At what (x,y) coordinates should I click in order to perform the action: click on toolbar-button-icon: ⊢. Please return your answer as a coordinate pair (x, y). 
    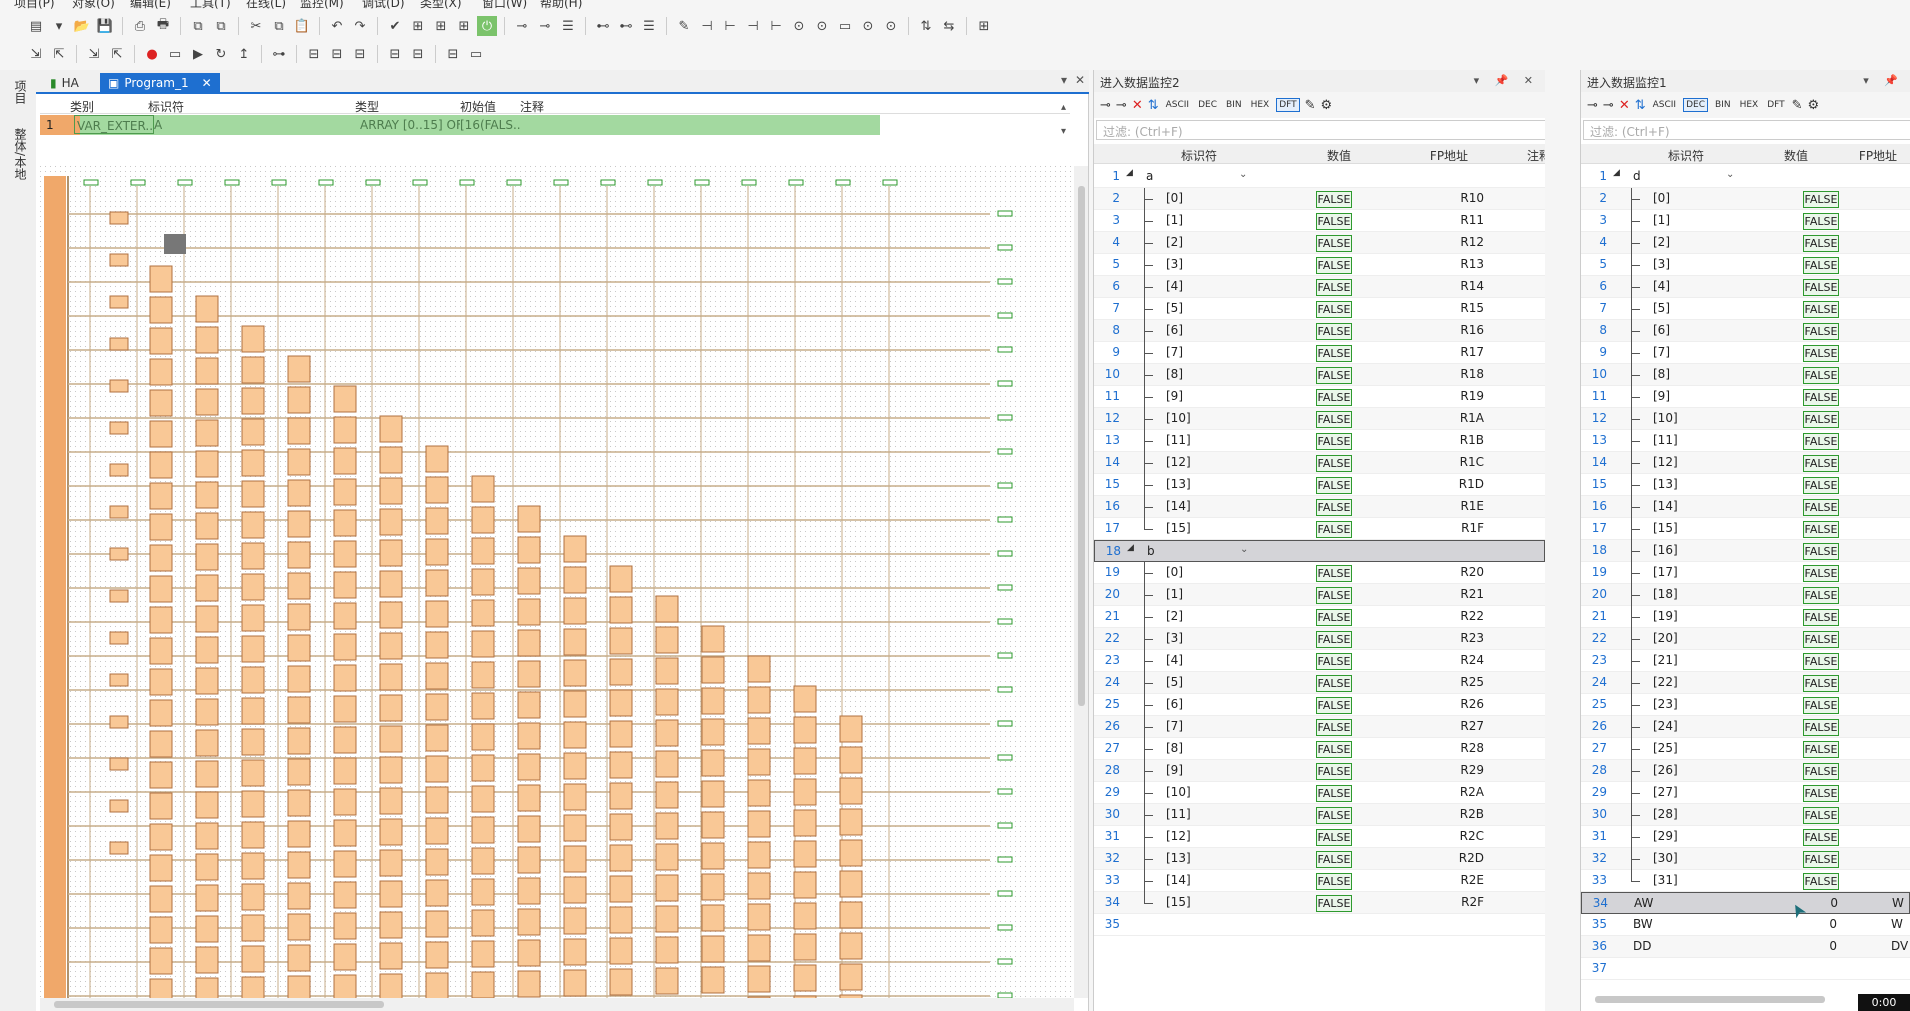
    Looking at the image, I should click on (730, 26).